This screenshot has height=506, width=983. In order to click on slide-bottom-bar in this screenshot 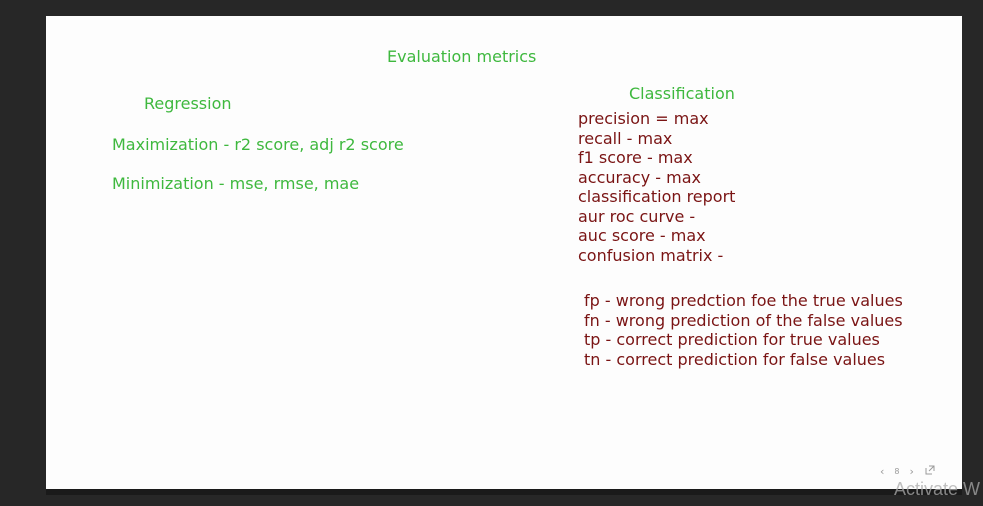, I will do `click(504, 492)`.